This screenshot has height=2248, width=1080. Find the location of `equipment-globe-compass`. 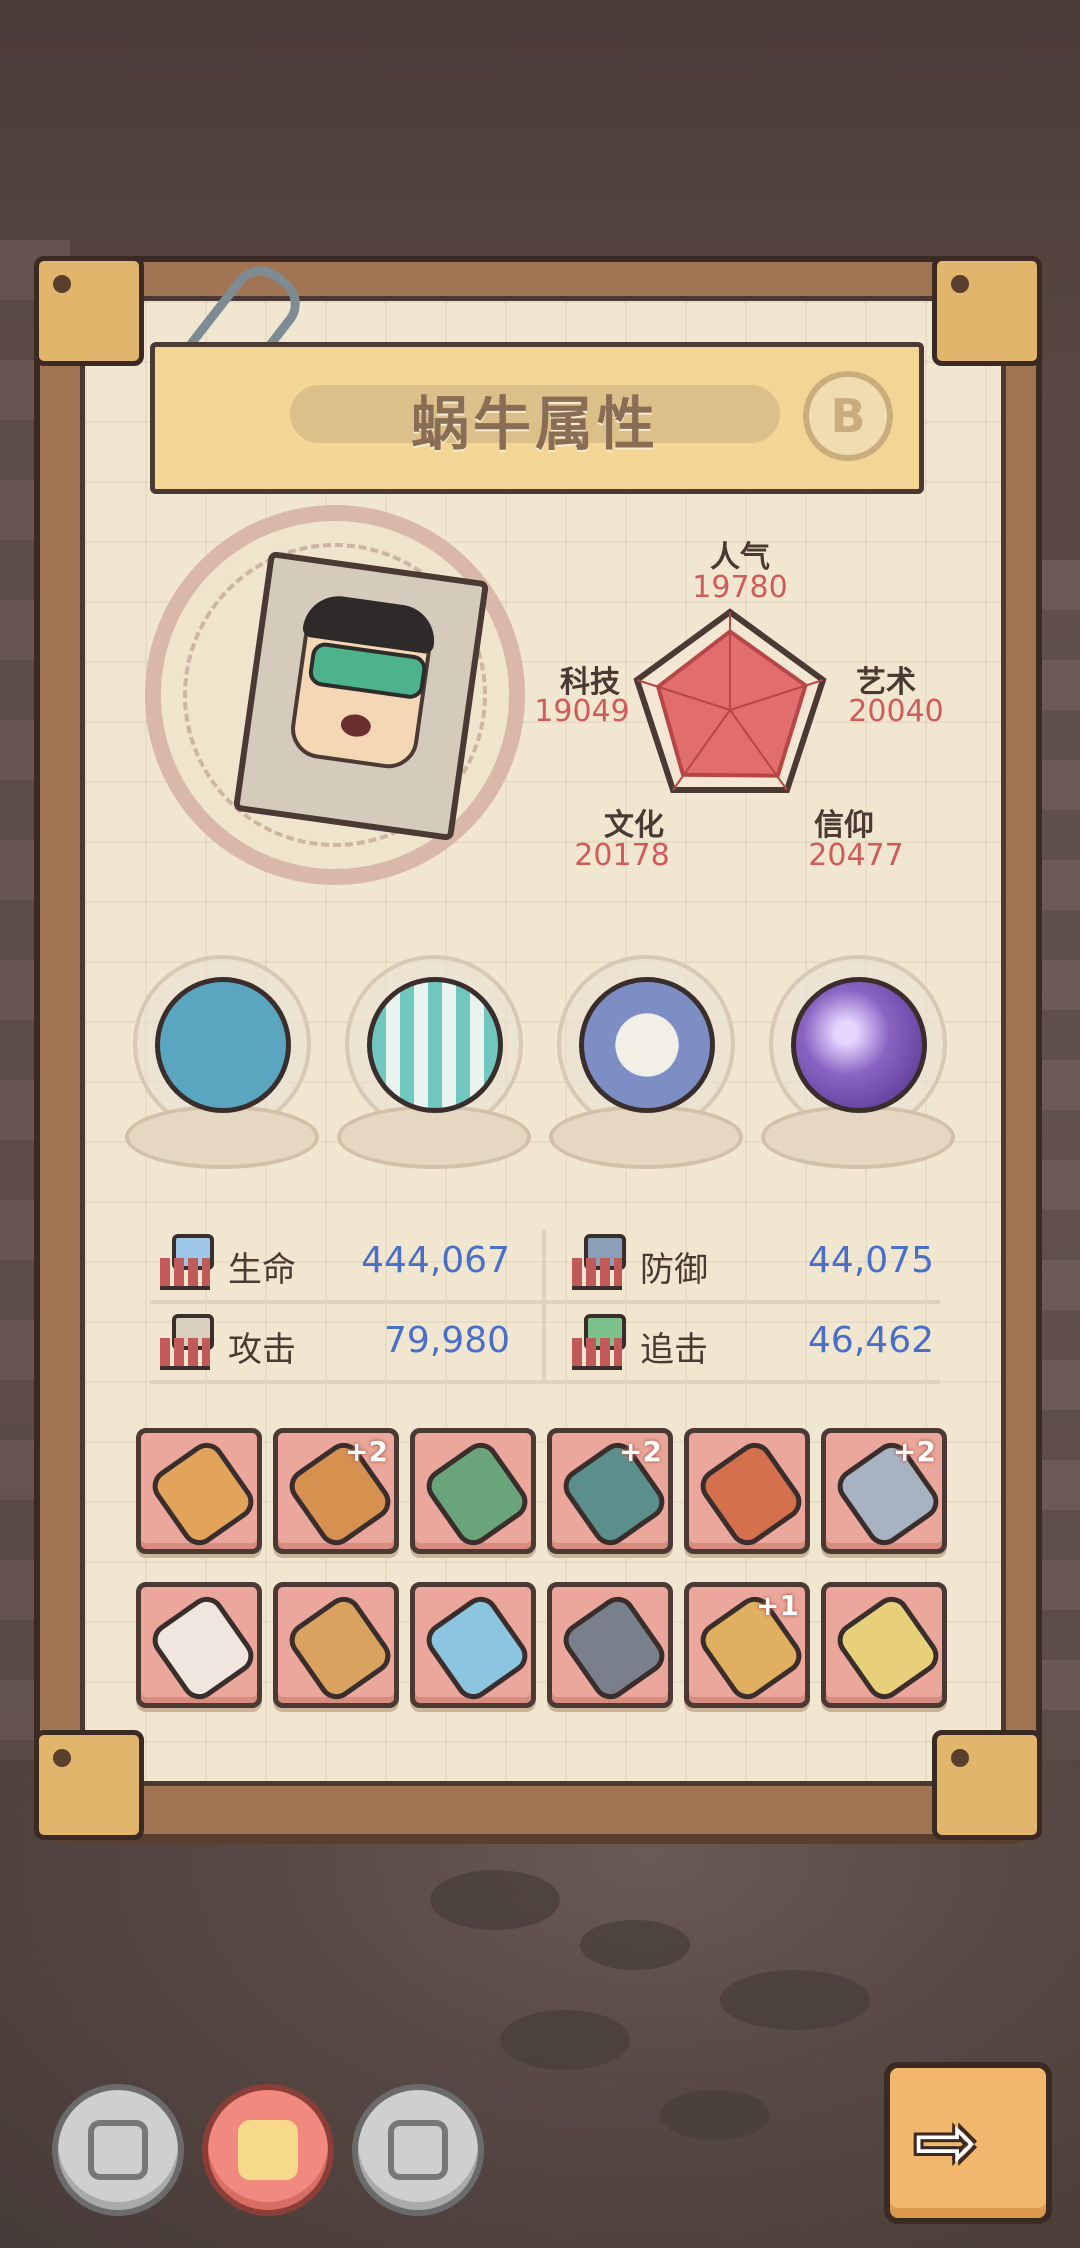

equipment-globe-compass is located at coordinates (646, 1062).